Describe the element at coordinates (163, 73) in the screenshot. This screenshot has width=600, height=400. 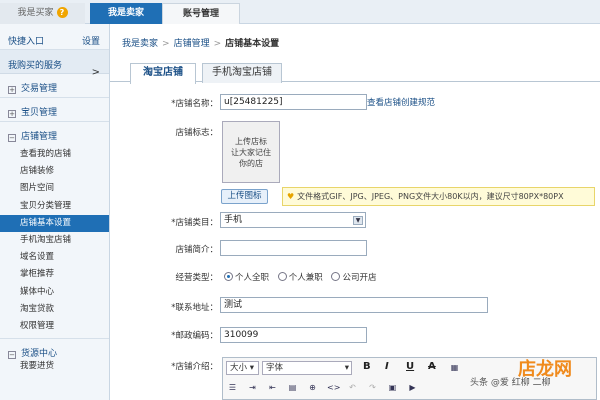
I see `tab-taobao-shop: 淘宝店铺` at that location.